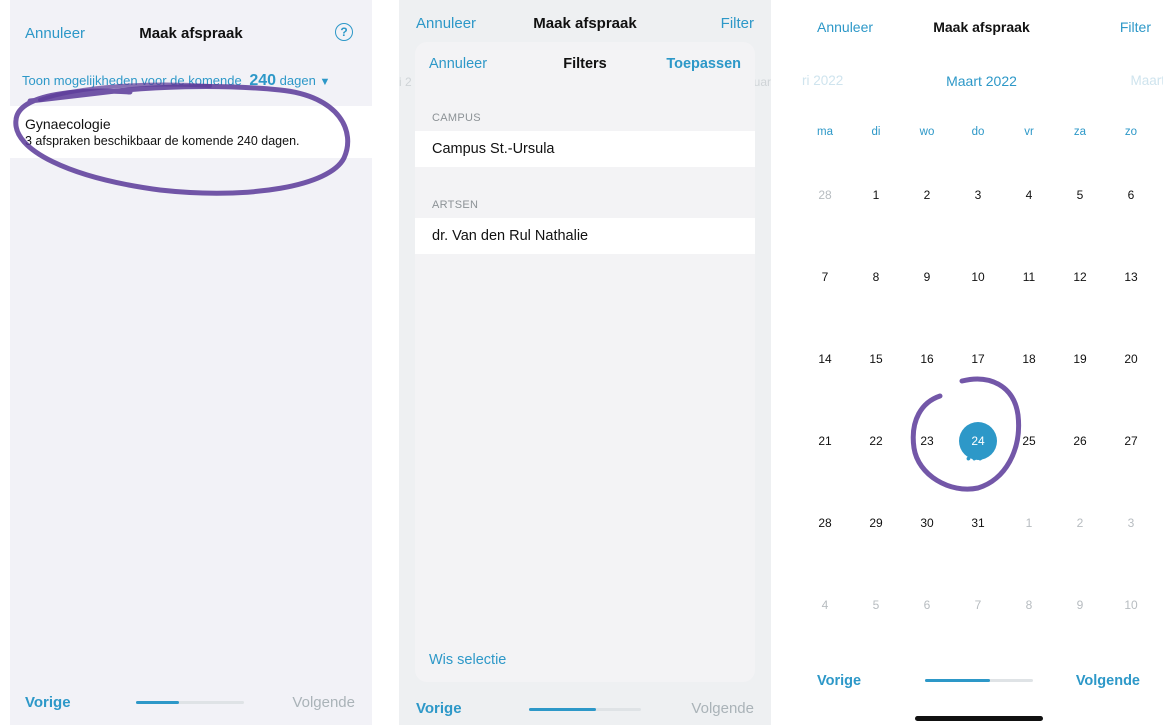 The width and height of the screenshot is (1163, 725). I want to click on calendar-day: 23, so click(927, 441).